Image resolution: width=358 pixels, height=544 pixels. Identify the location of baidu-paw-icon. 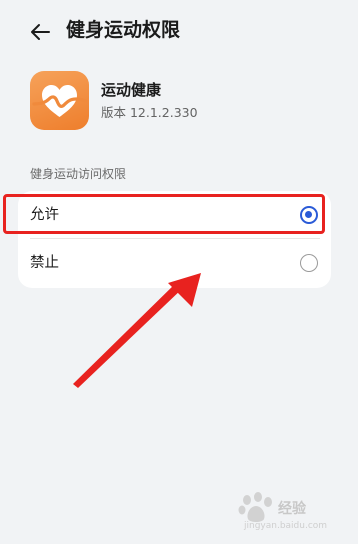
(255, 507).